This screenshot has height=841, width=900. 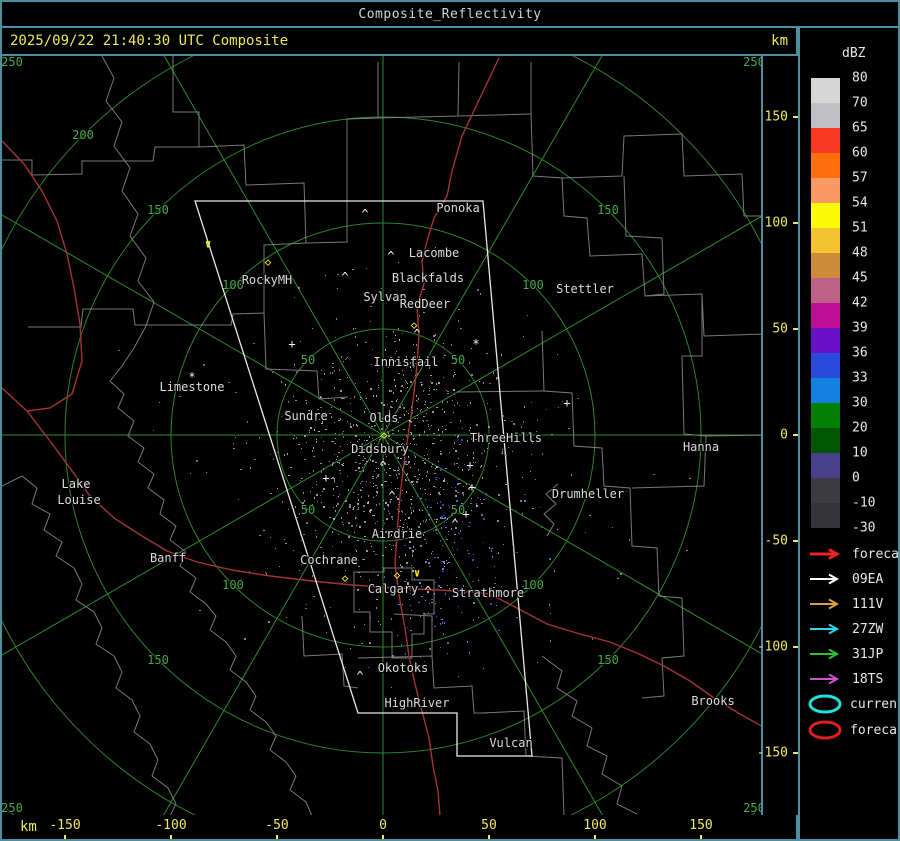 I want to click on x-axis-unit-label: km, so click(x=28, y=827).